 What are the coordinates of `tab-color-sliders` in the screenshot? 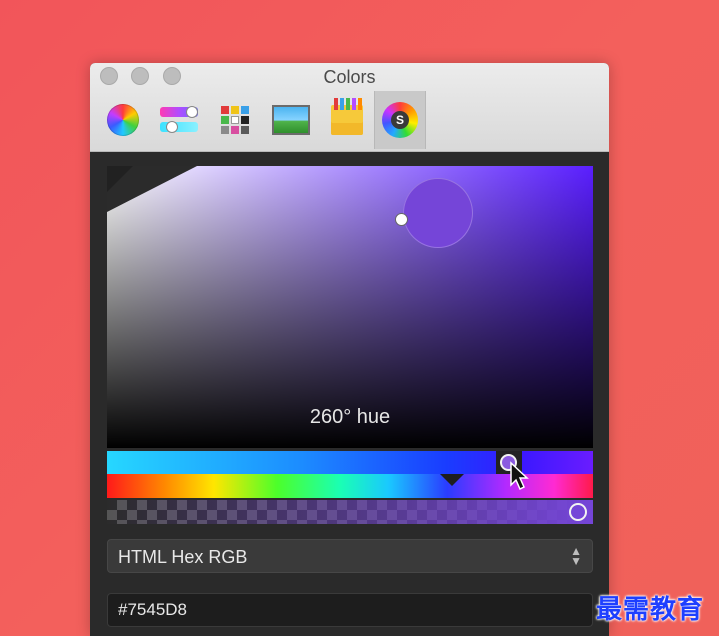 It's located at (179, 120).